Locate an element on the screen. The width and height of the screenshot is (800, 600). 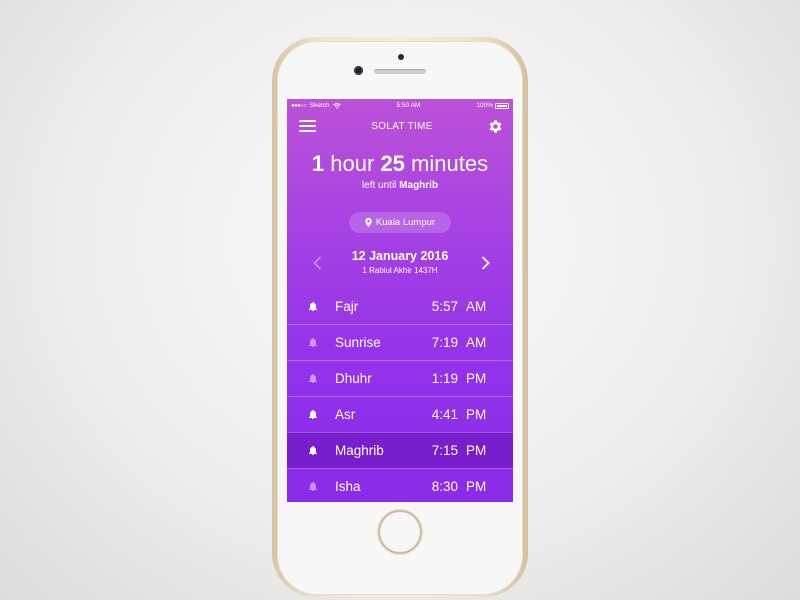
menu-icon is located at coordinates (307, 126).